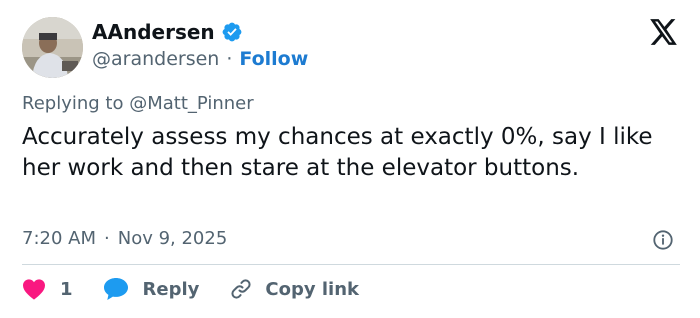 Image resolution: width=700 pixels, height=318 pixels. Describe the element at coordinates (191, 103) in the screenshot. I see `replying-to-handle: @Matt_Pinner` at that location.